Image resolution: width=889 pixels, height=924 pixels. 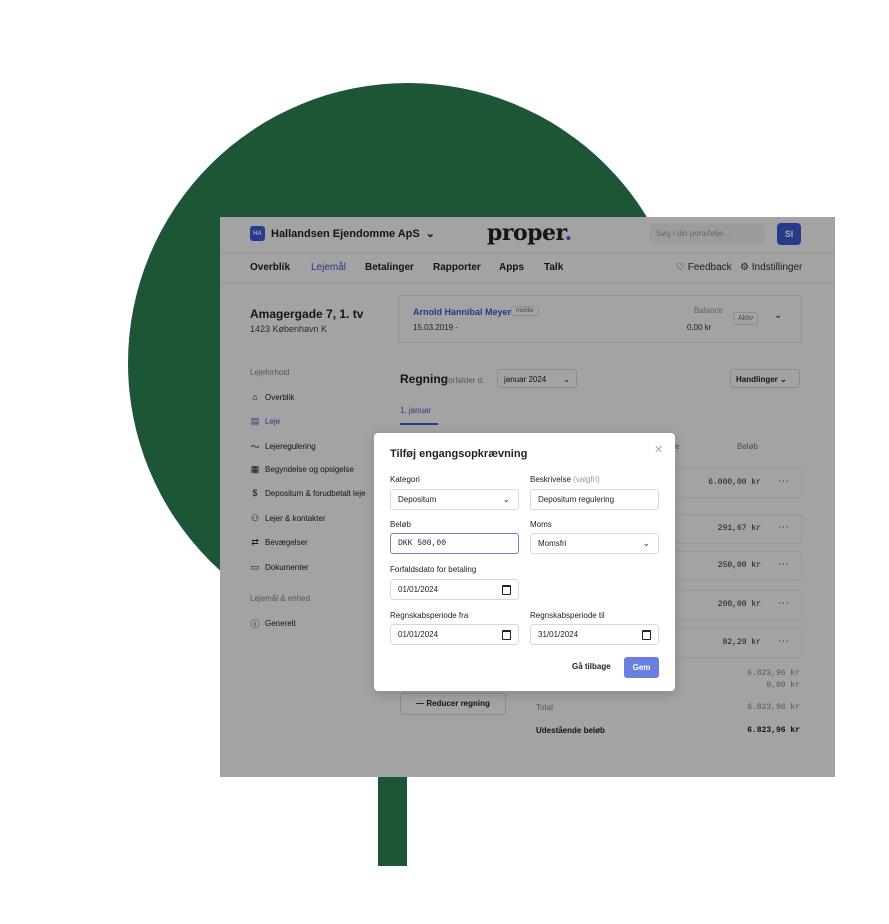 What do you see at coordinates (433, 569) in the screenshot?
I see `forfald-label: Forfaldsdato for betaling` at bounding box center [433, 569].